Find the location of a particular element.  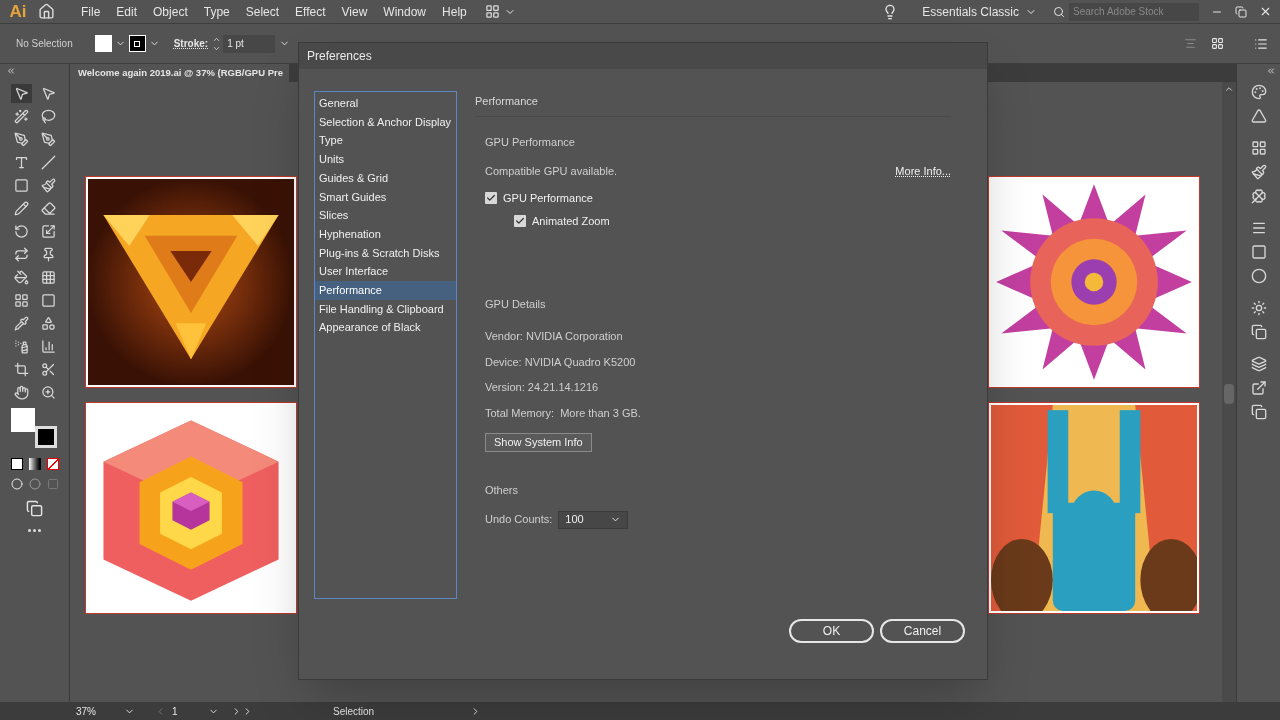

arrange-documents-icon is located at coordinates (492, 11).